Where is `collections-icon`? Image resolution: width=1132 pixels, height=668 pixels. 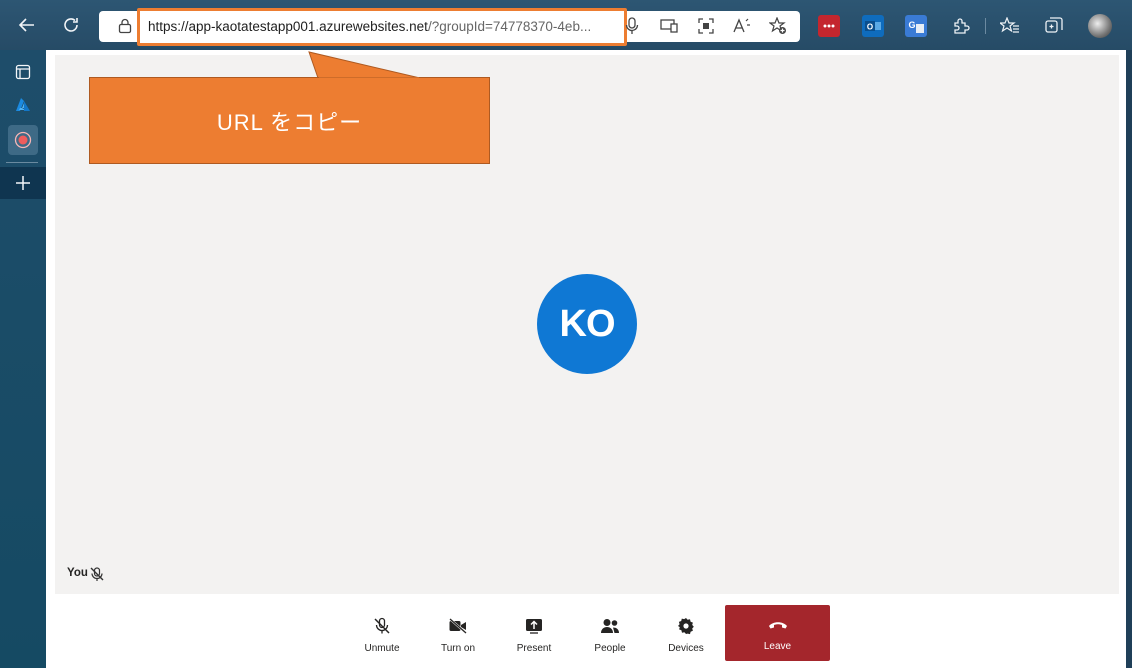
collections-icon is located at coordinates (1054, 26).